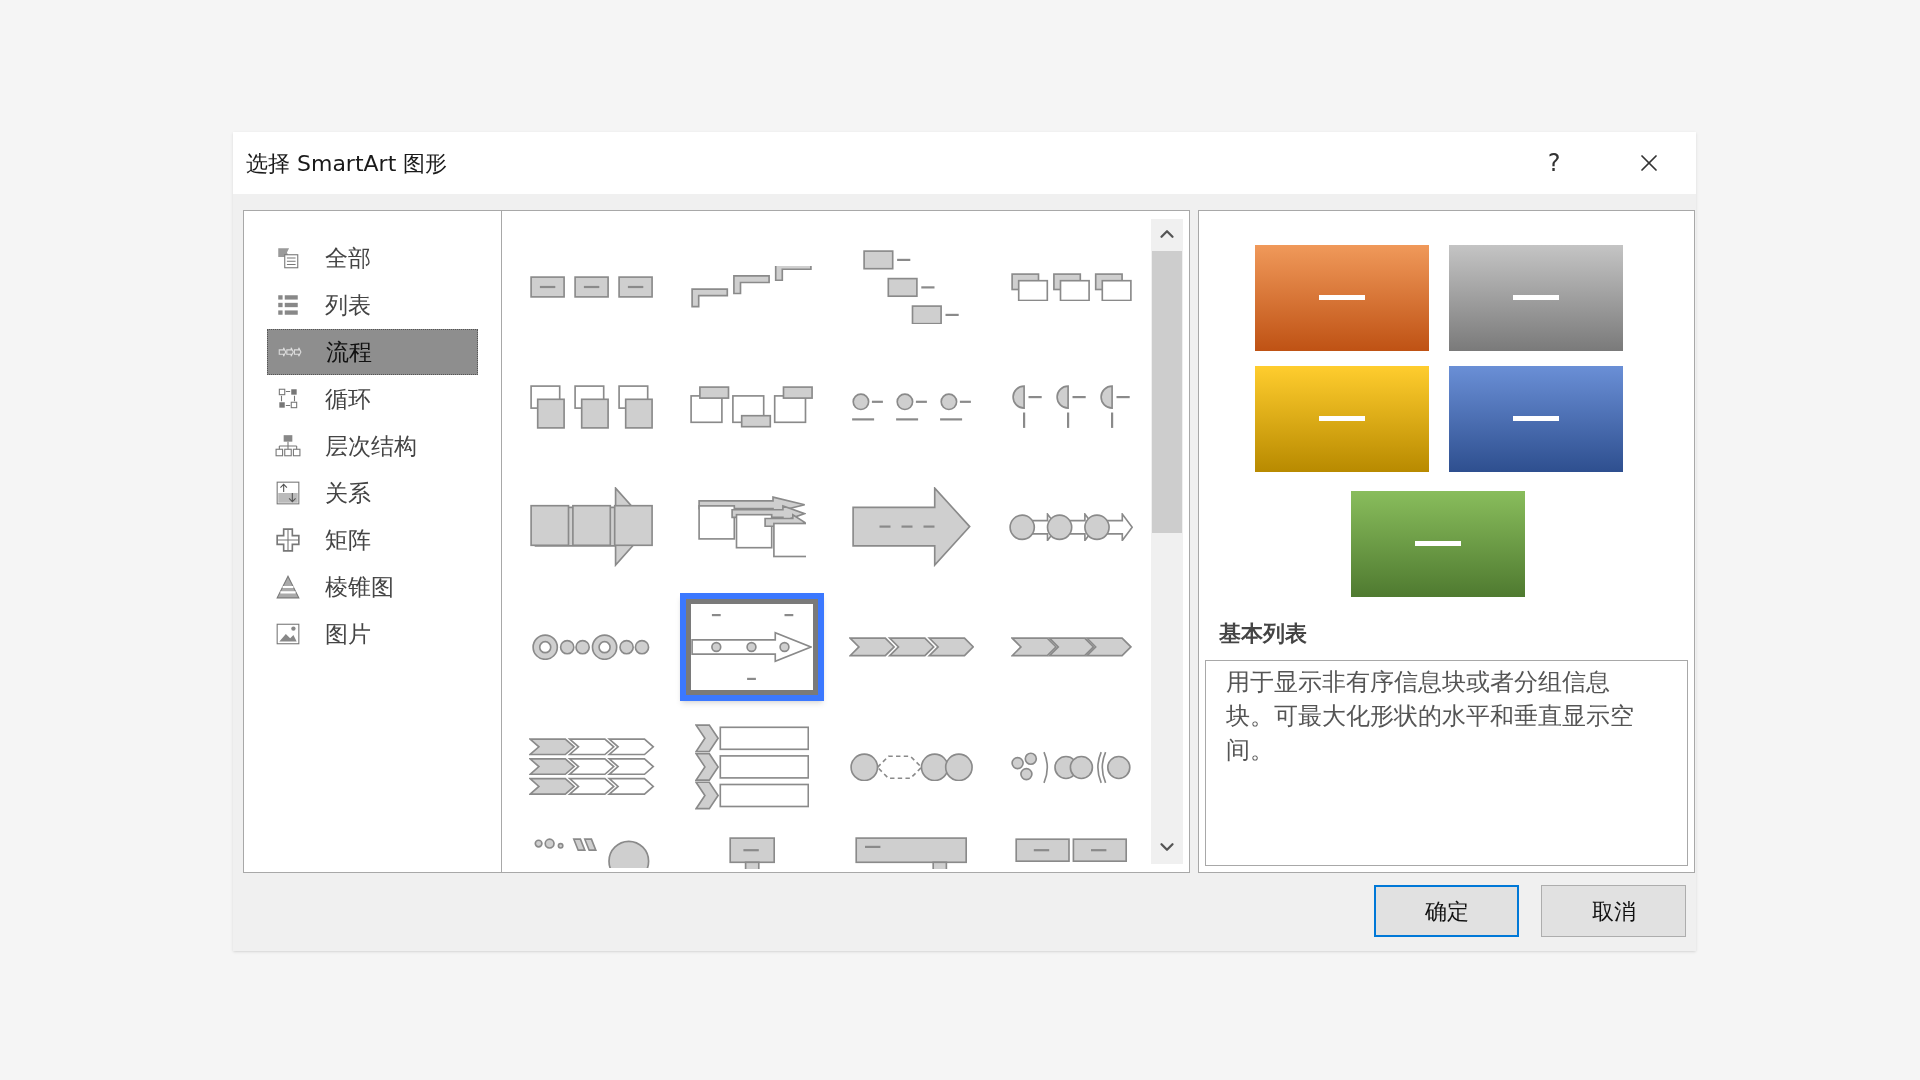  Describe the element at coordinates (372, 587) in the screenshot. I see `category-item: 棱锥图` at that location.